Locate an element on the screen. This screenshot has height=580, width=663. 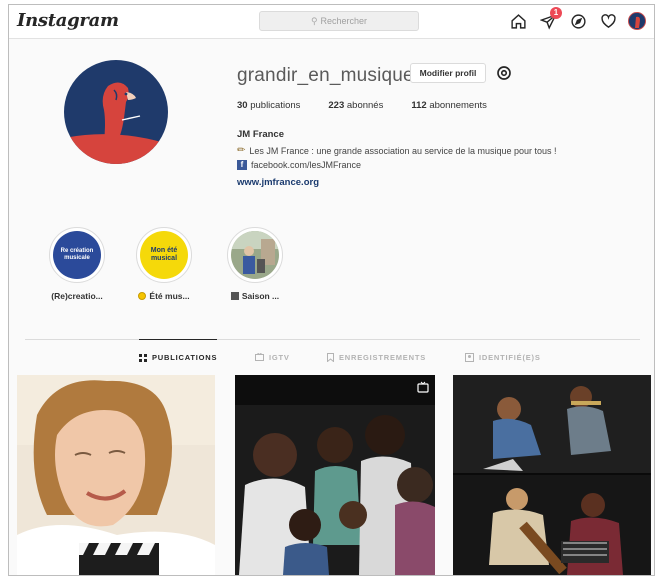
igtv-icon is located at coordinates (259, 357).